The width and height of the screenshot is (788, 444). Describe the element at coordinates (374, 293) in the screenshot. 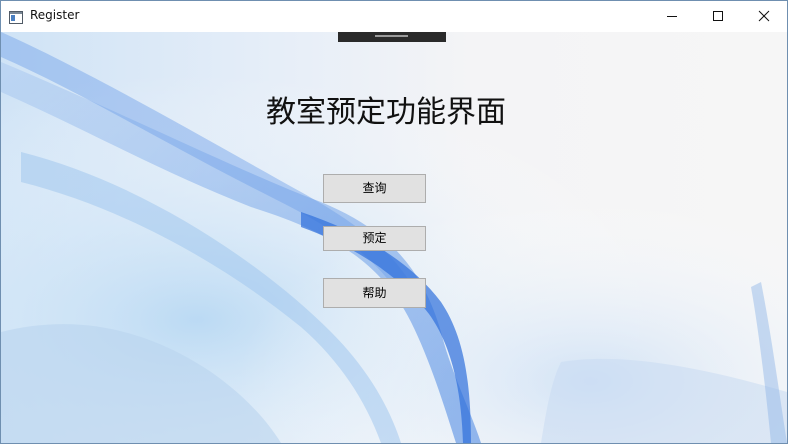

I see `help-button: 帮助` at that location.